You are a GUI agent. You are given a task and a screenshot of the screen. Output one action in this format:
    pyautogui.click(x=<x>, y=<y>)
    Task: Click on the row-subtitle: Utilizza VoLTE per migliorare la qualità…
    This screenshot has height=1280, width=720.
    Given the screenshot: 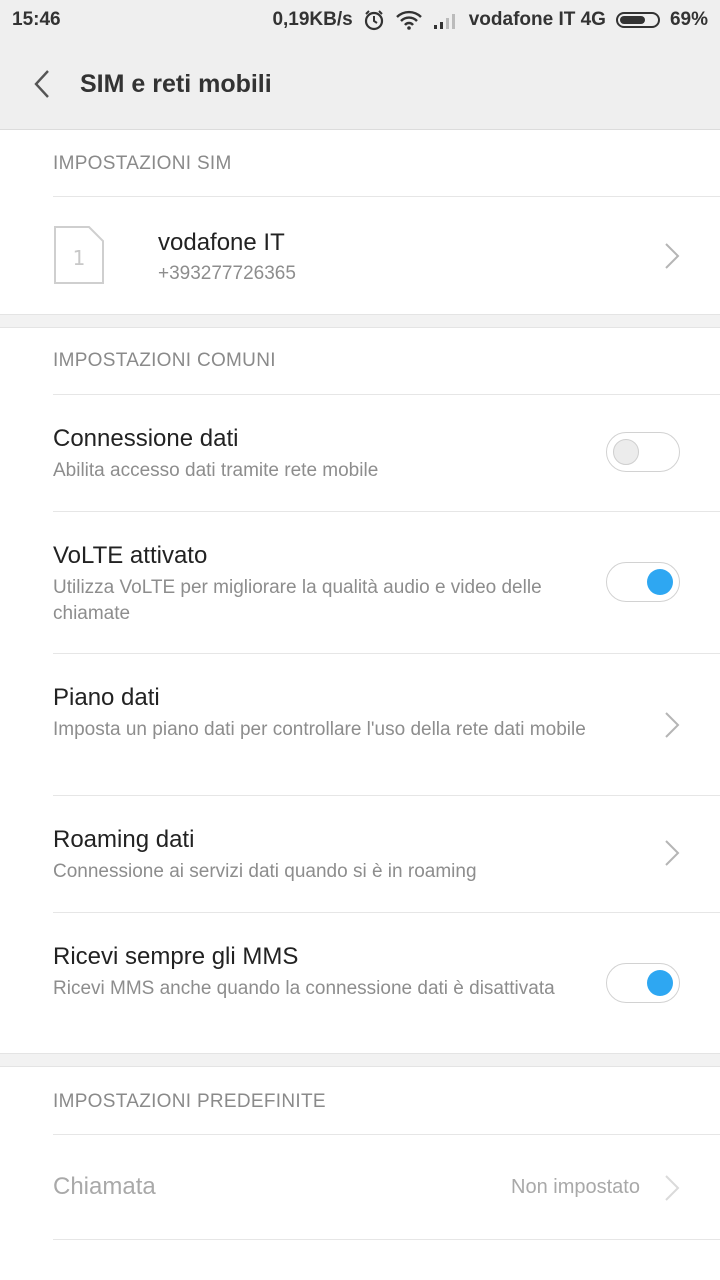 What is the action you would take?
    pyautogui.click(x=297, y=600)
    